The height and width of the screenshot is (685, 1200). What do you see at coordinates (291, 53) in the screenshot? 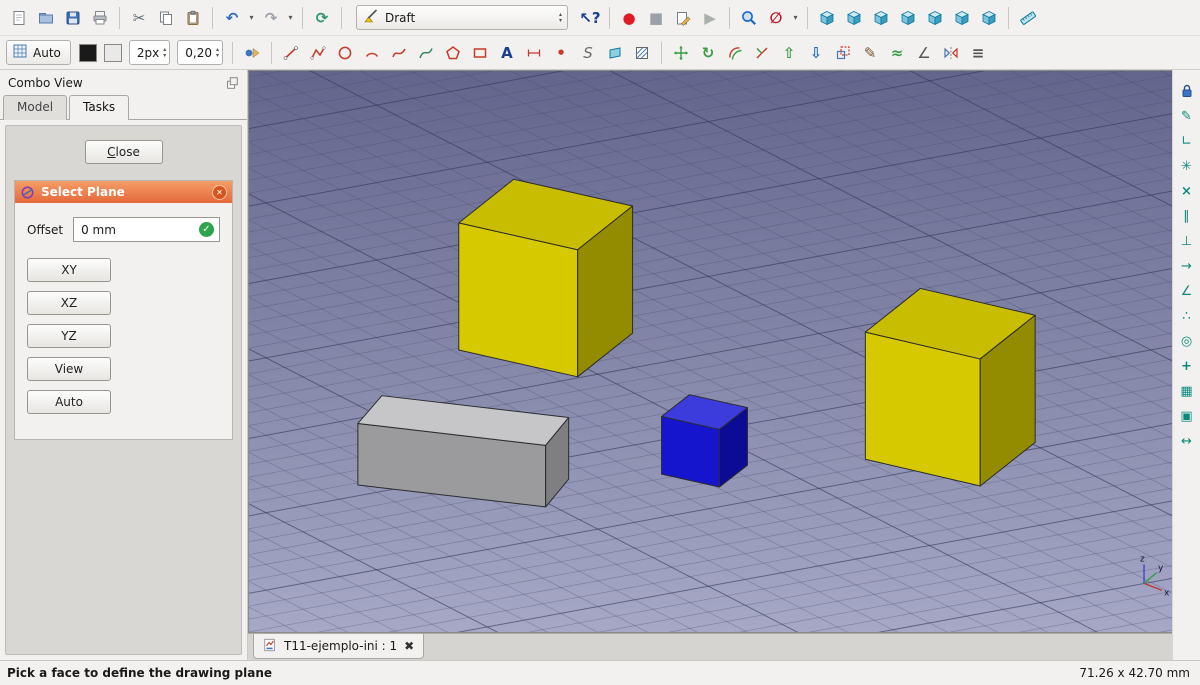
I see `draft-line-icon` at bounding box center [291, 53].